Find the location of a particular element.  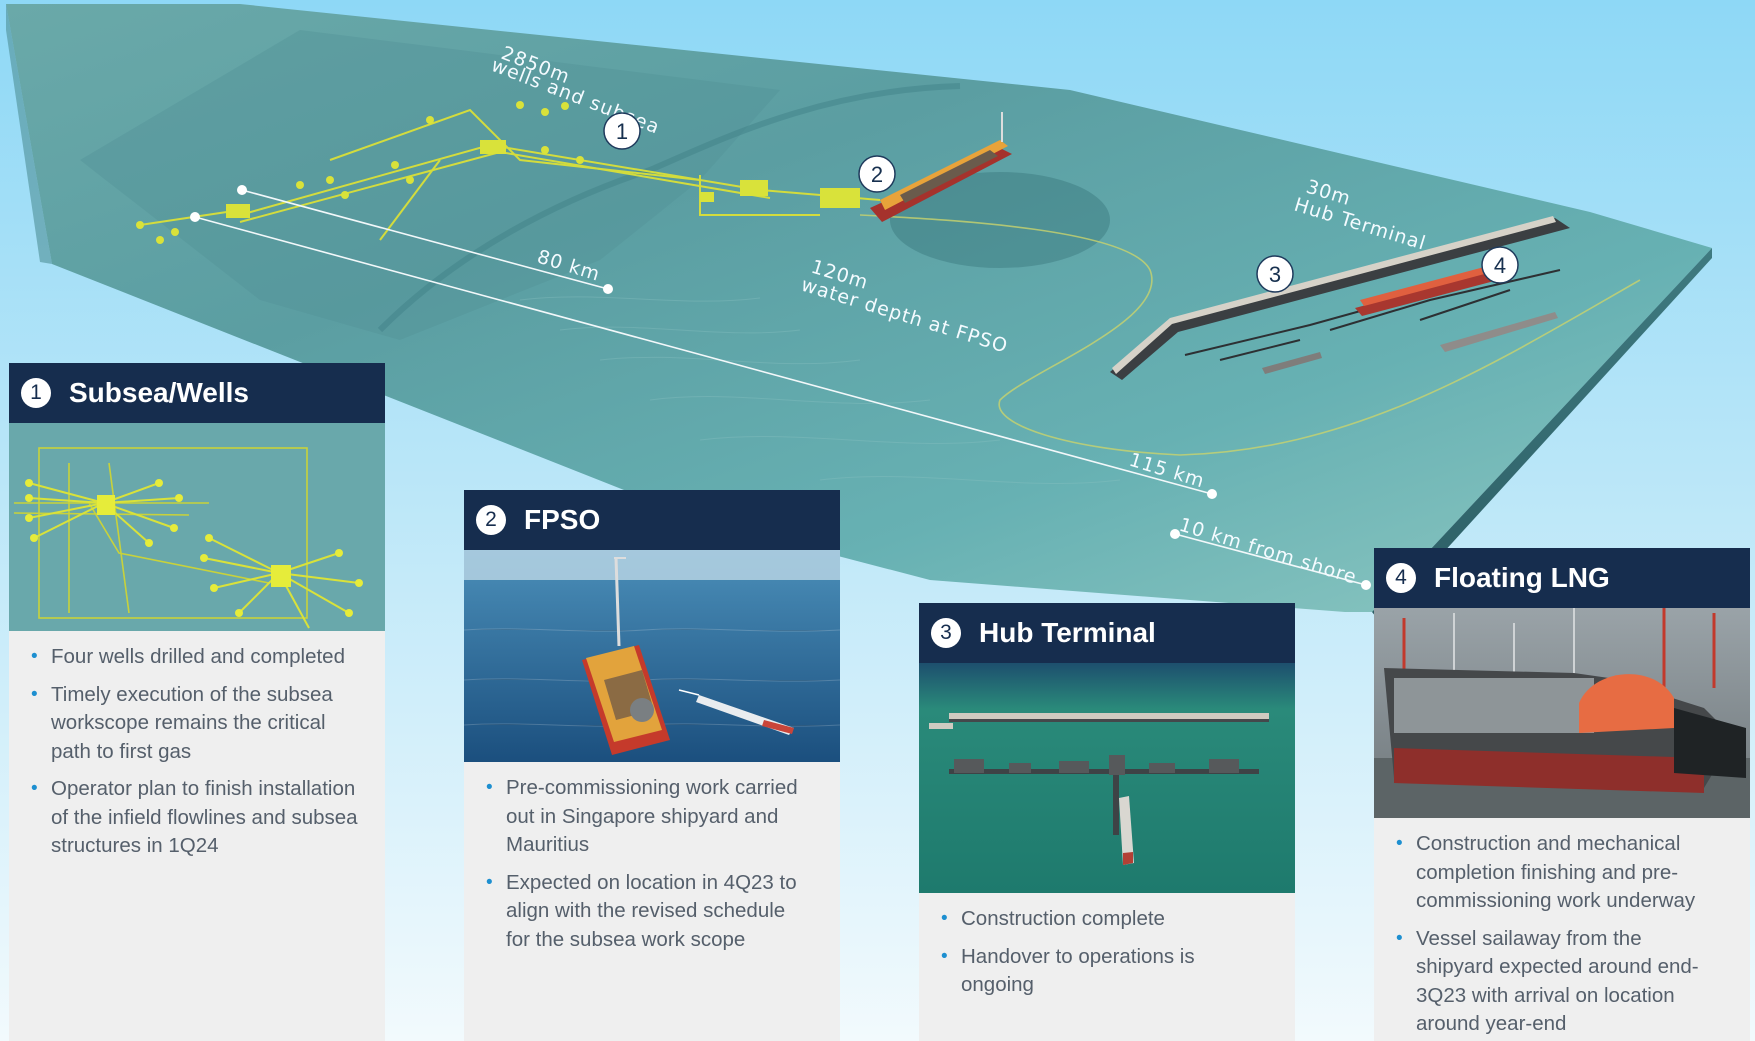

svg-text: 4 is located at coordinates (1500, 265).